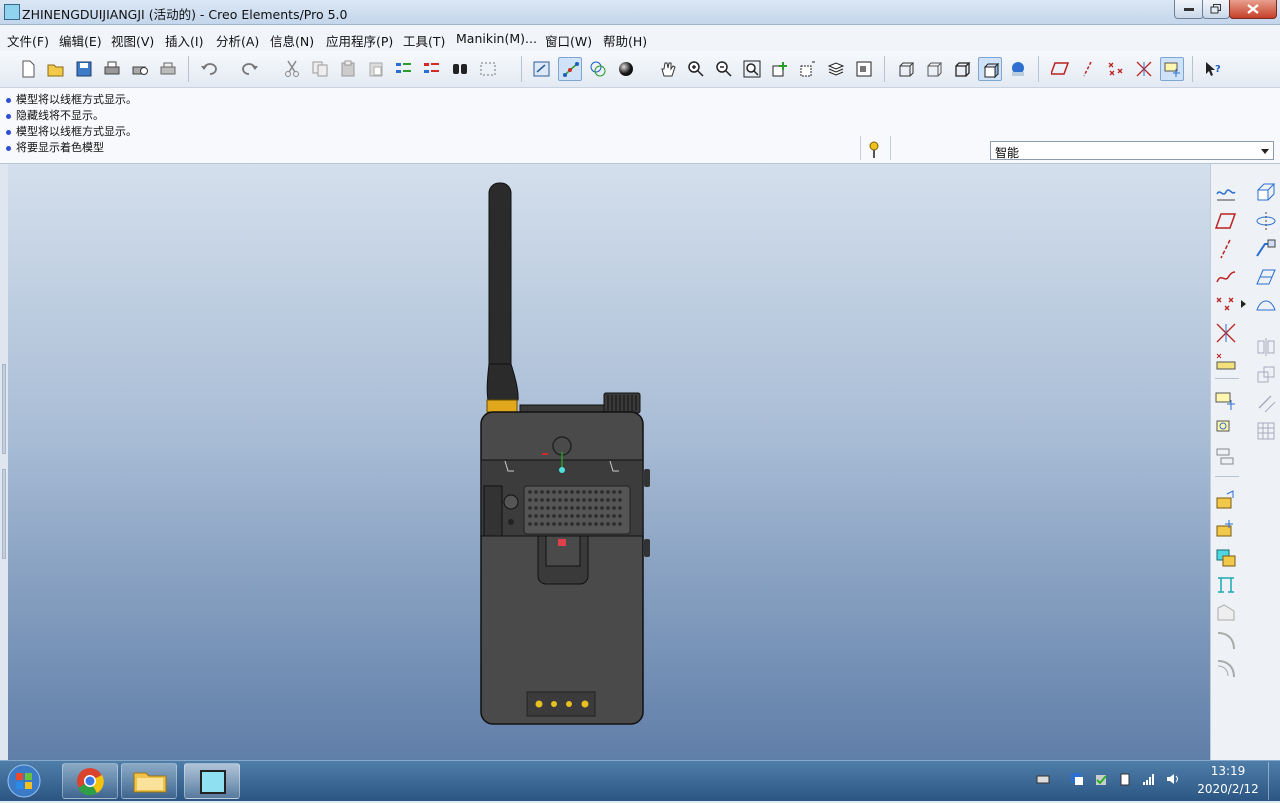 The image size is (1280, 803). What do you see at coordinates (1266, 193) in the screenshot?
I see `extrude-button` at bounding box center [1266, 193].